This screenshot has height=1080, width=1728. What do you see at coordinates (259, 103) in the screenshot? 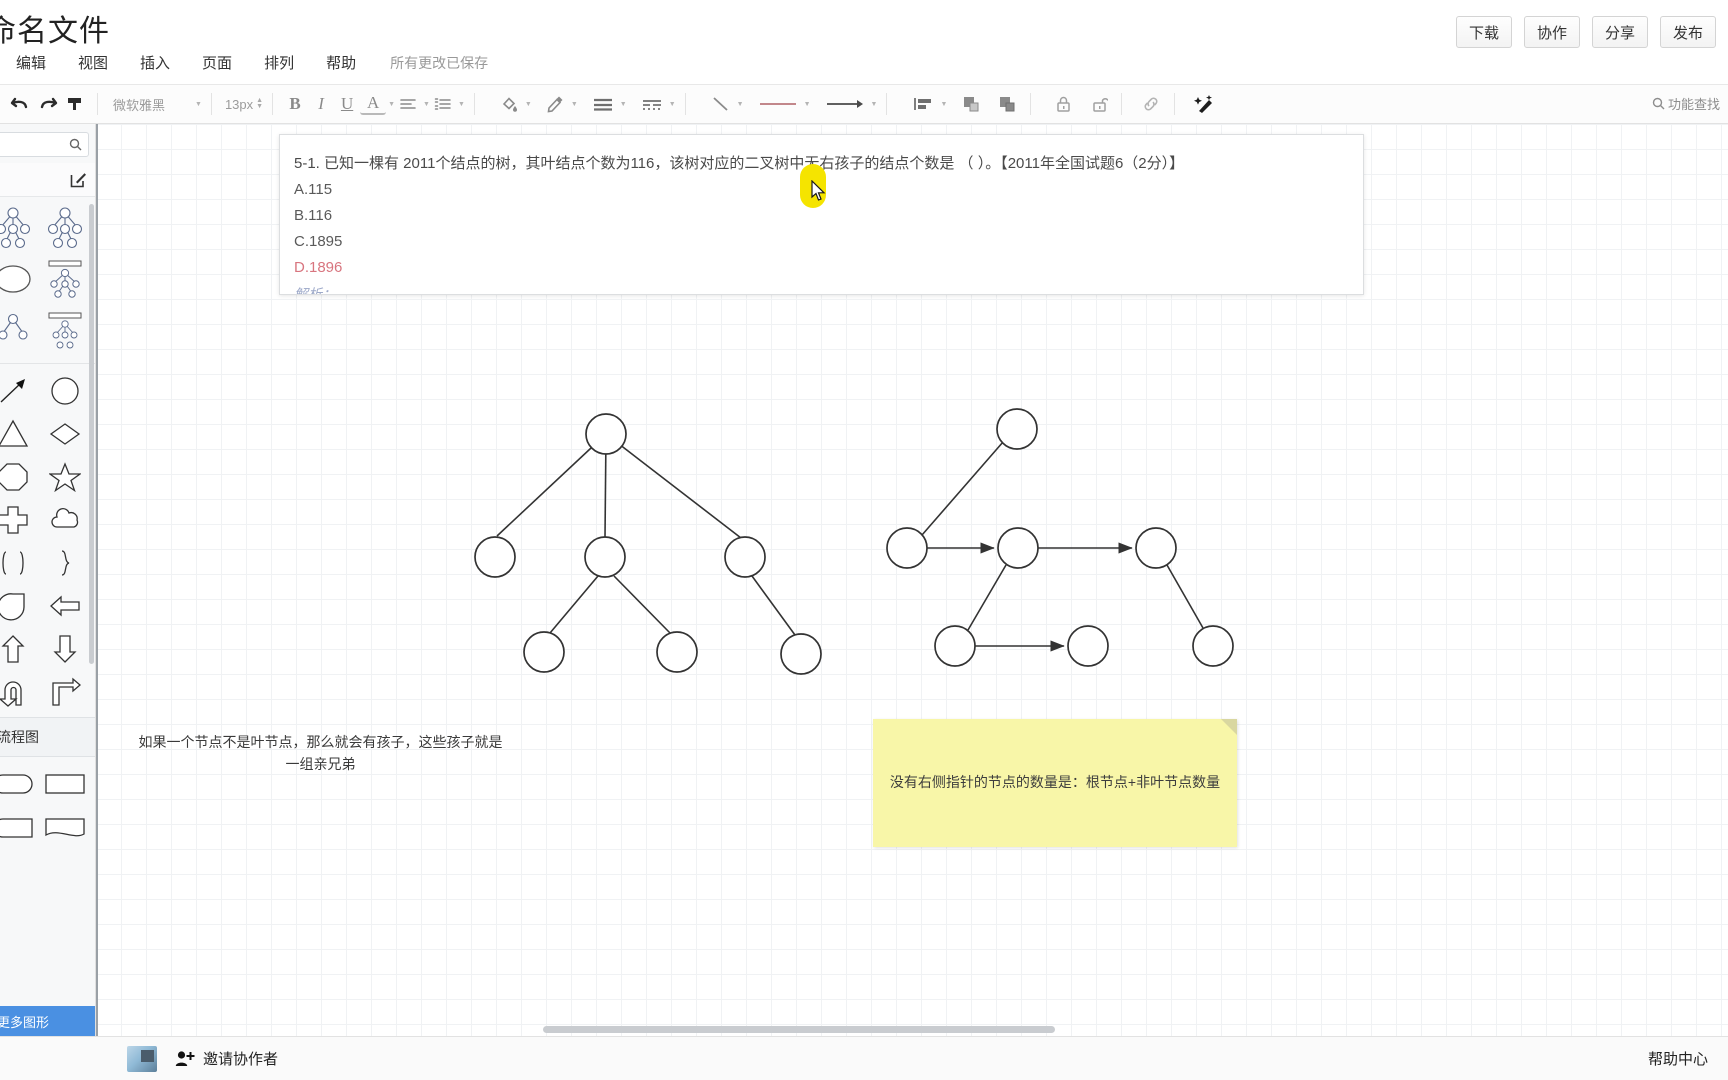
I see `stepper-arrows-icon: ▲ ▼` at bounding box center [259, 103].